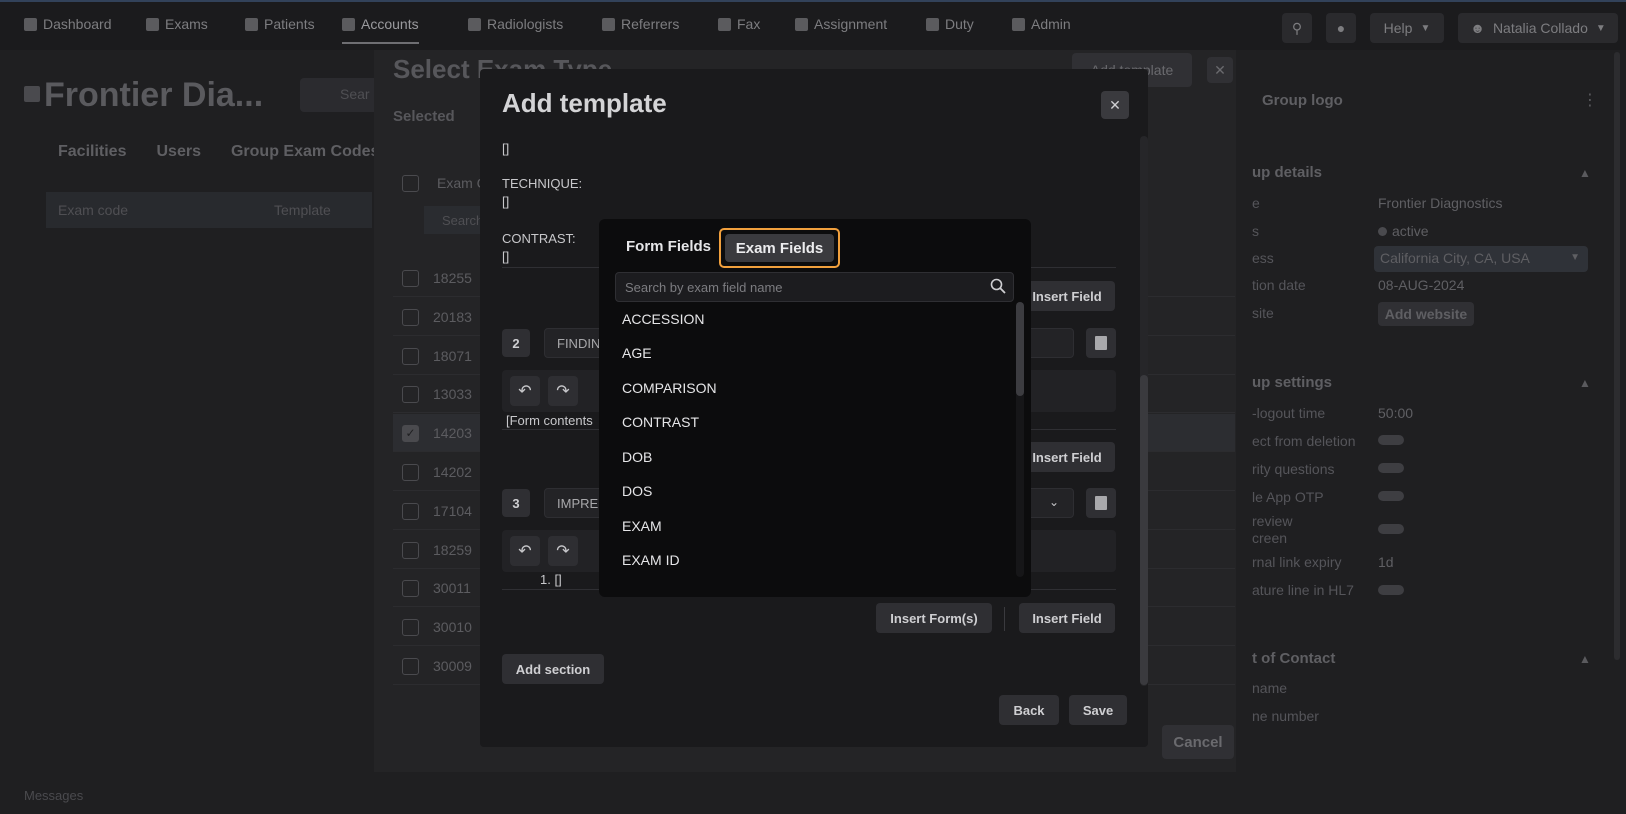  Describe the element at coordinates (452, 588) in the screenshot. I see `exam-code-cell: 30011` at that location.